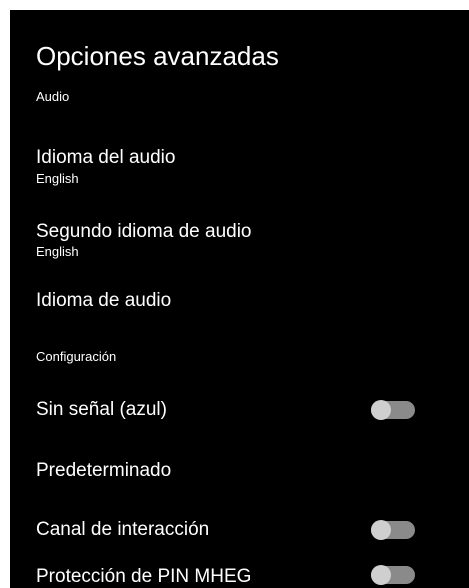 This screenshot has height=588, width=469. Describe the element at coordinates (123, 529) in the screenshot. I see `menu-item-label: Canal de interacción` at that location.